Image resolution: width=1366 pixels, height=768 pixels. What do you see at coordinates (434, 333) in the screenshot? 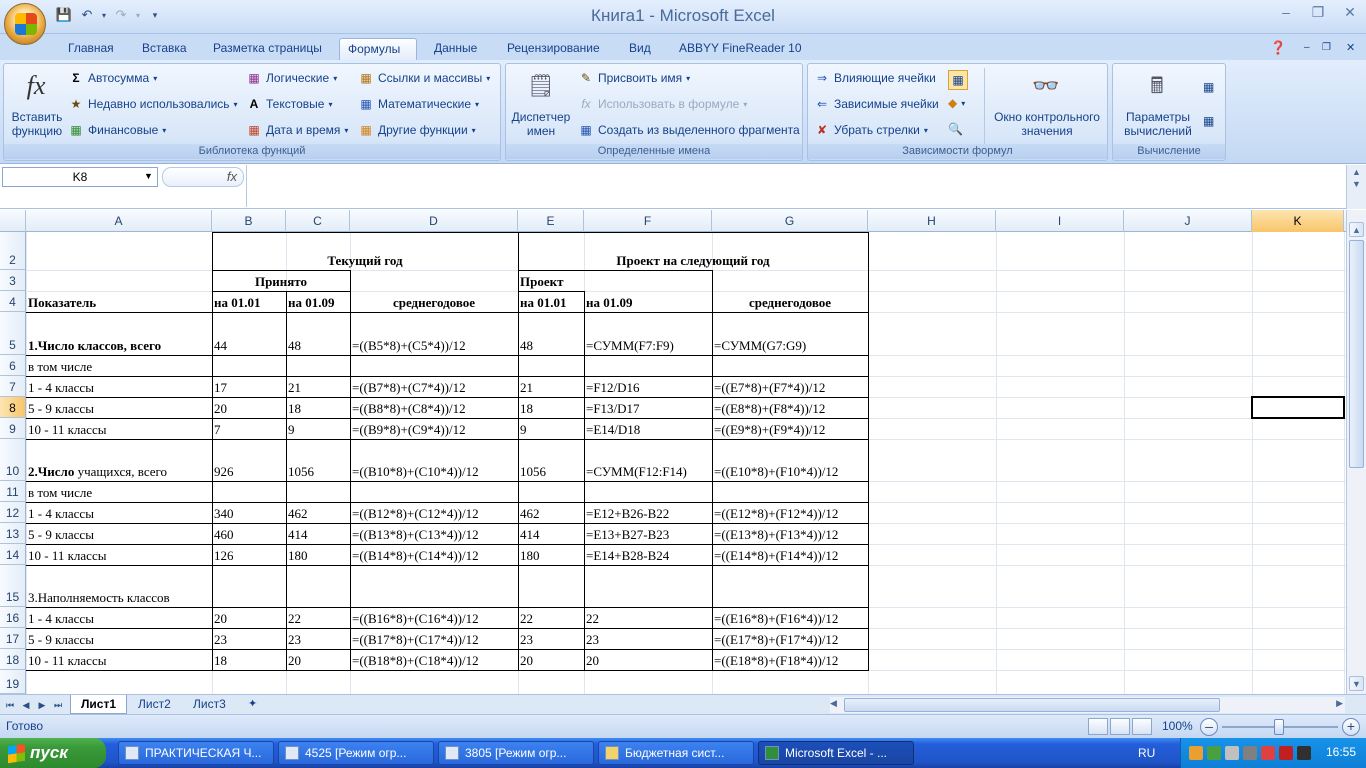
I see `cell-d5: =((B5*8)+(C5*4))/12` at bounding box center [434, 333].